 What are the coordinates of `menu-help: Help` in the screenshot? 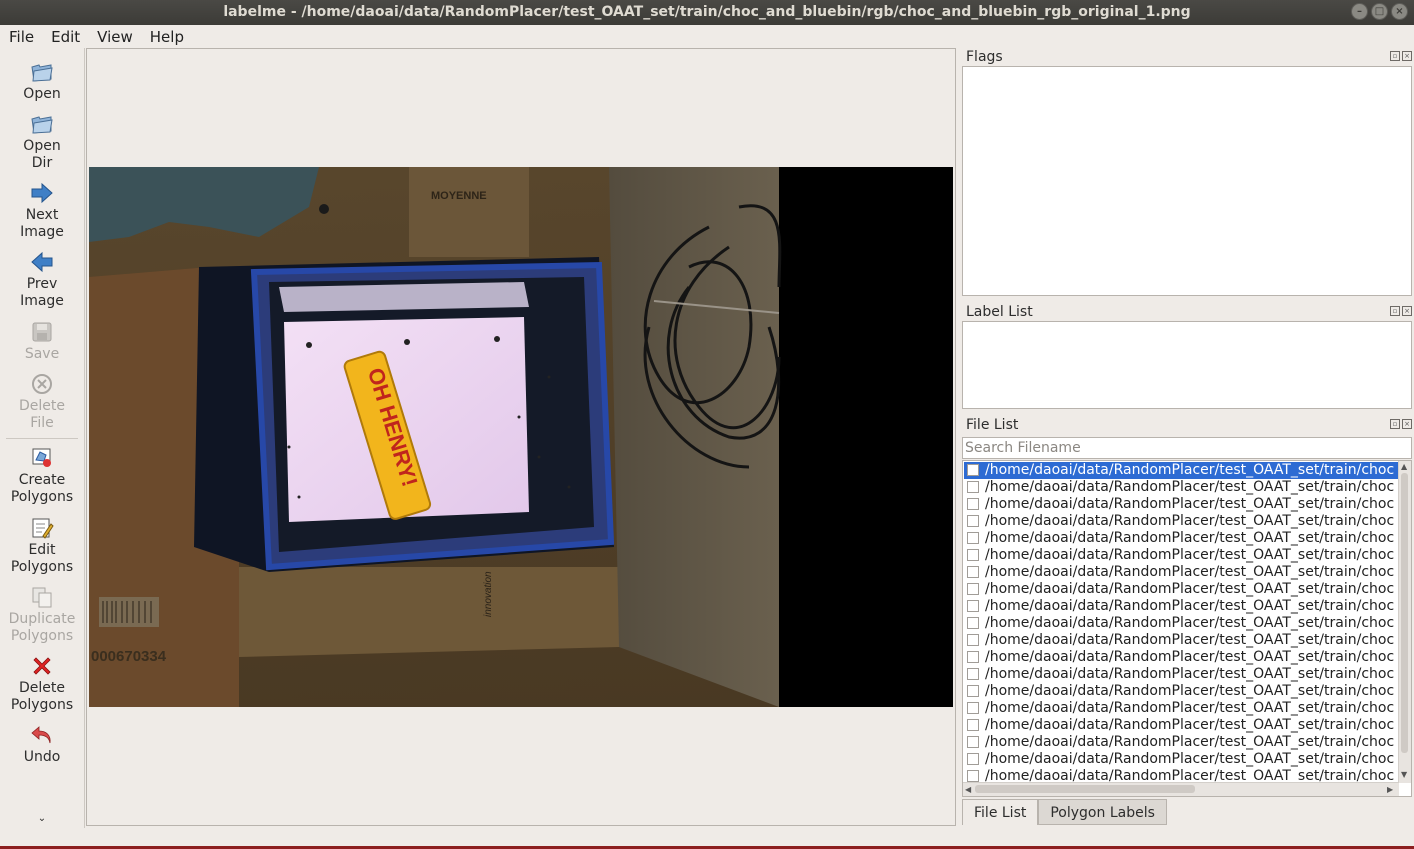 It's located at (166, 37).